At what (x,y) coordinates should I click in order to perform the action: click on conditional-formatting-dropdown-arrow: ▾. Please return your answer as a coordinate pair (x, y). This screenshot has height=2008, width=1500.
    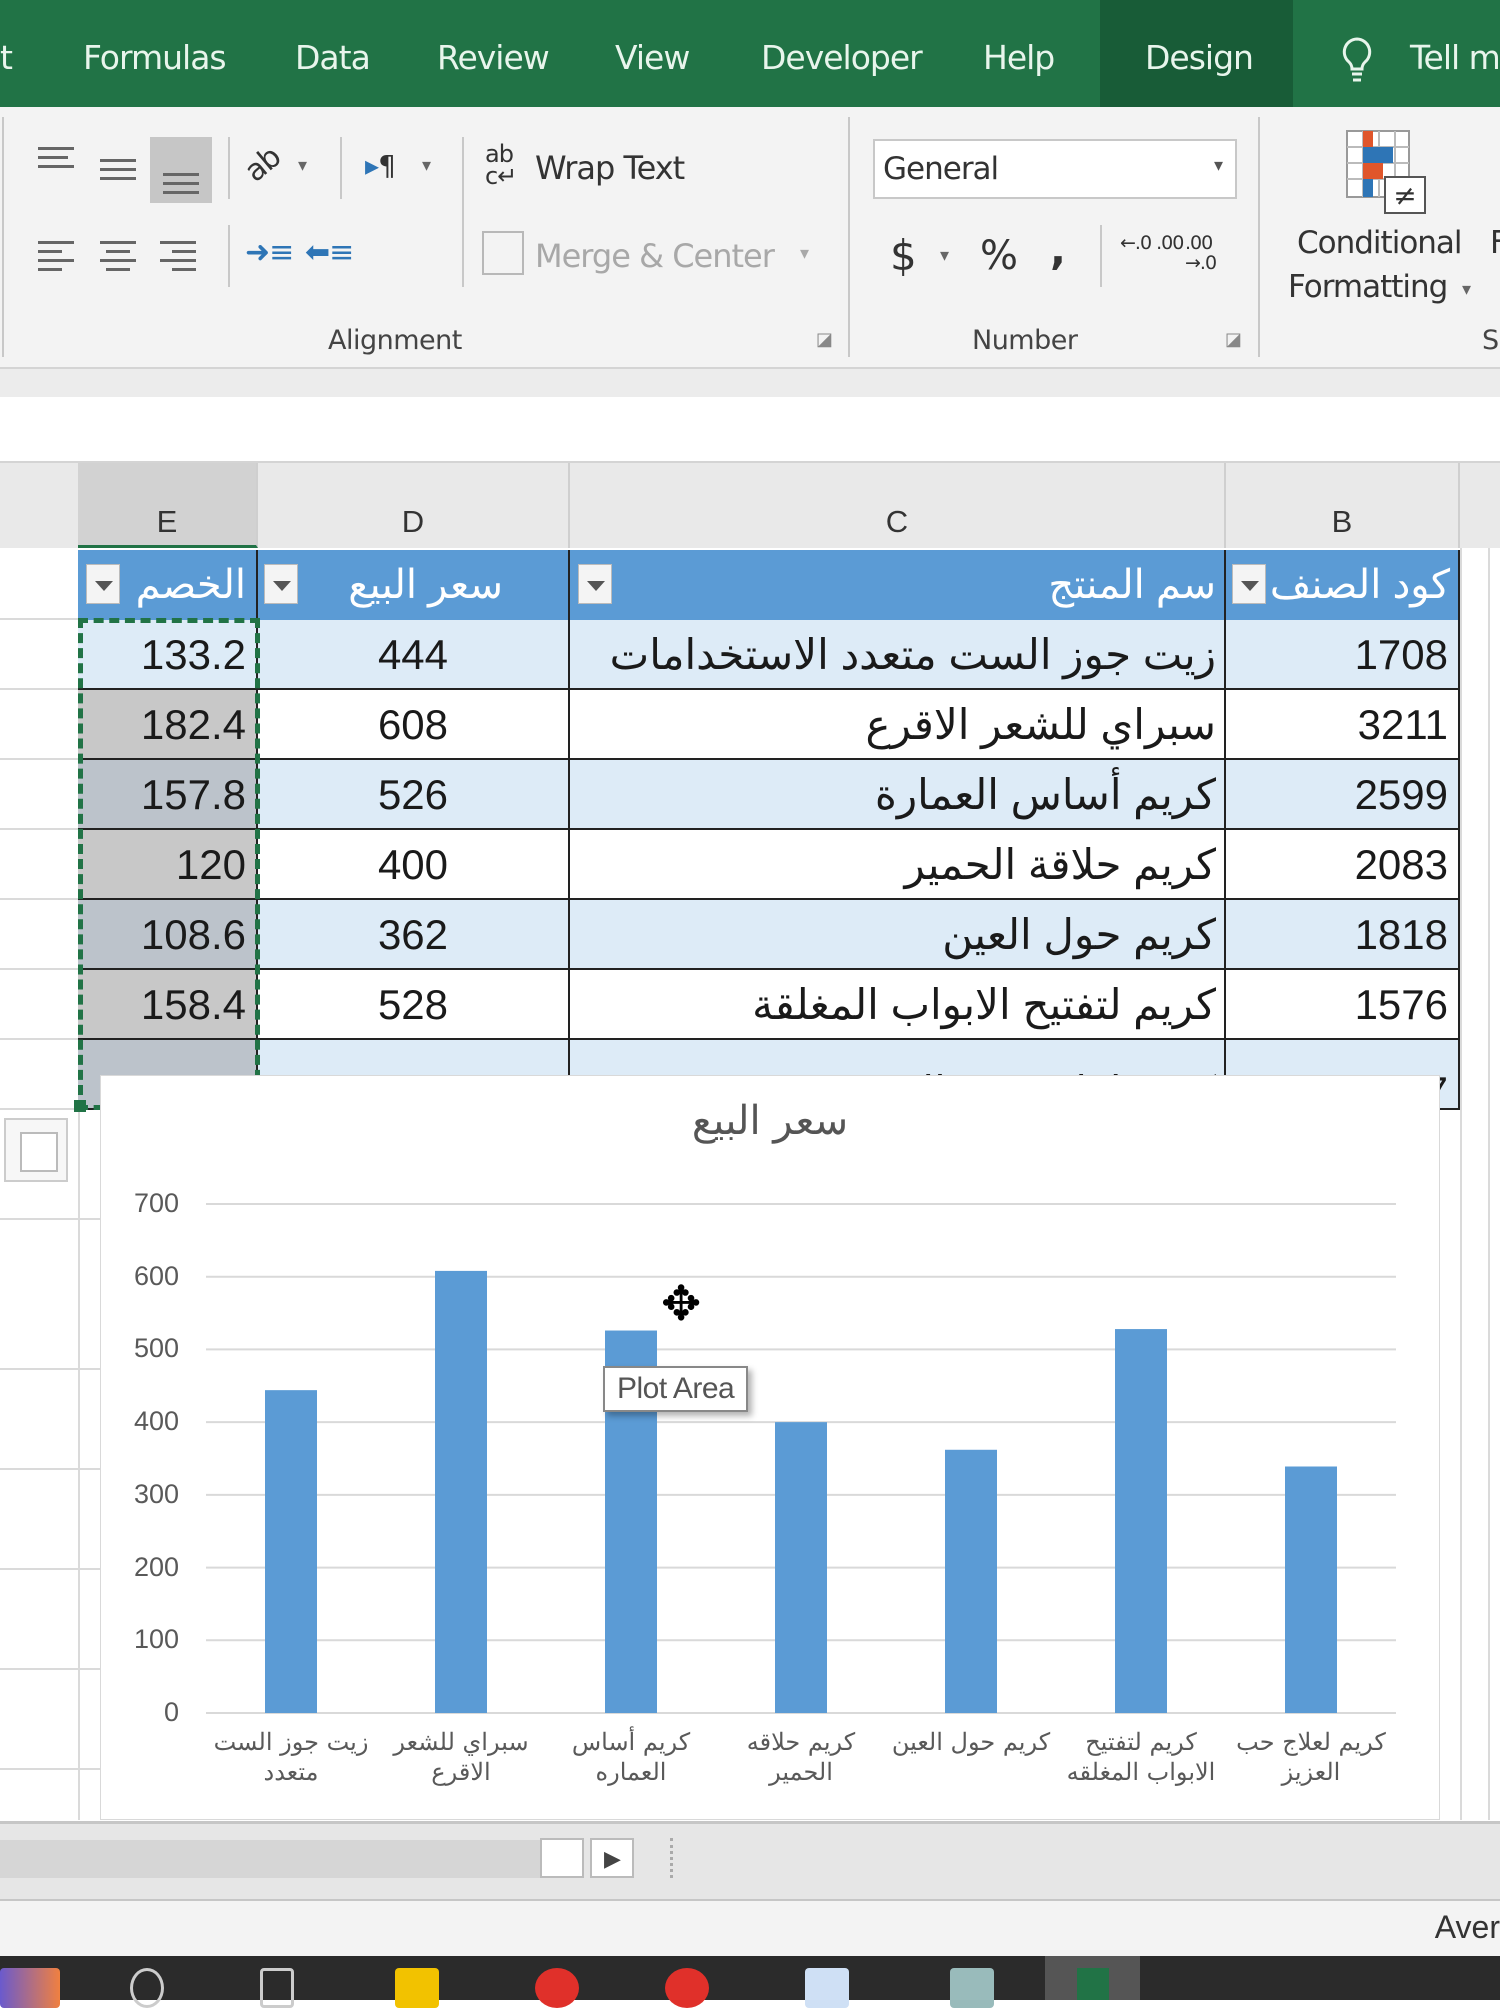
    Looking at the image, I should click on (1466, 289).